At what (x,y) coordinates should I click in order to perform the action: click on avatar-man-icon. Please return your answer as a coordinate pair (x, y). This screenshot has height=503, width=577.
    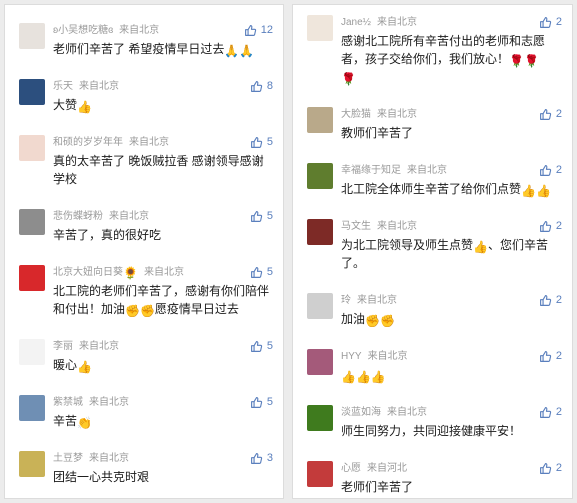
    Looking at the image, I should click on (320, 232).